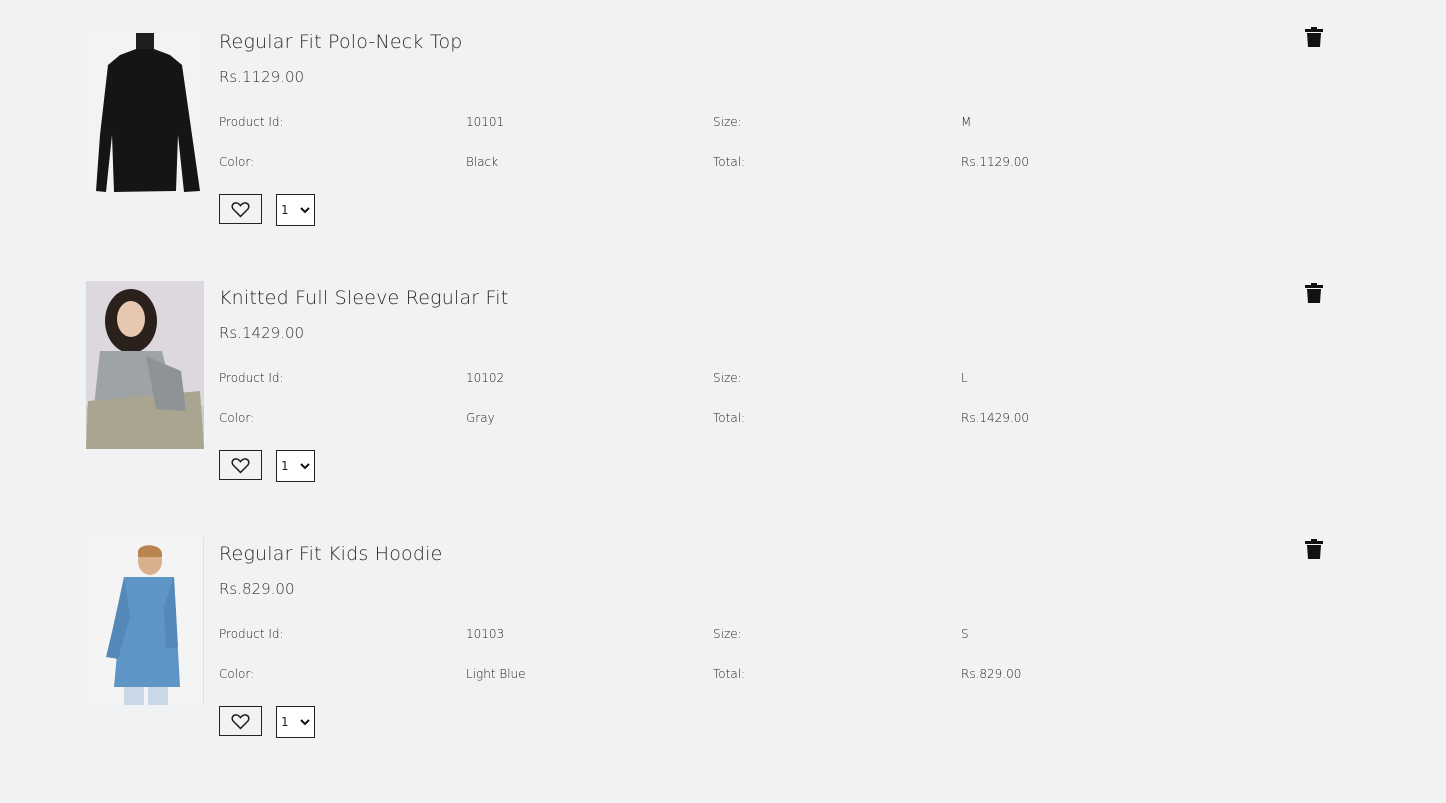 This screenshot has width=1446, height=803. I want to click on color-value: Gray, so click(480, 418).